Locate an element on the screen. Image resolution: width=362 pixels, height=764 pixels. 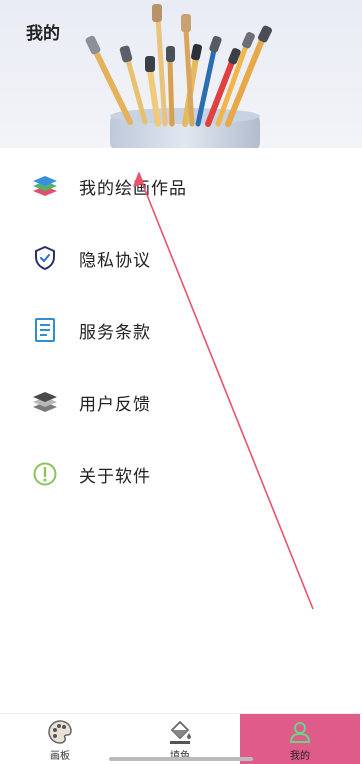
menu-item-user-feedback: 用户反馈 is located at coordinates (181, 402).